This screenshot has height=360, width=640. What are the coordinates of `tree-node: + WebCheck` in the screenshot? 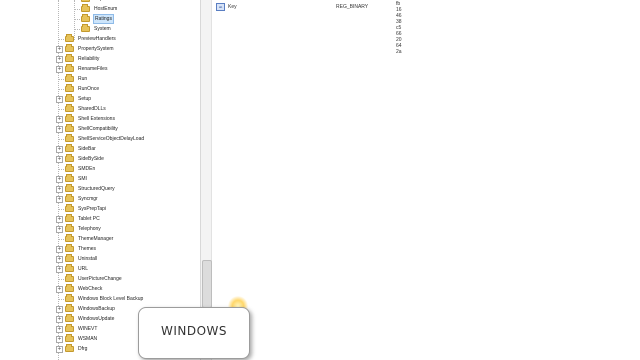 It's located at (79, 289).